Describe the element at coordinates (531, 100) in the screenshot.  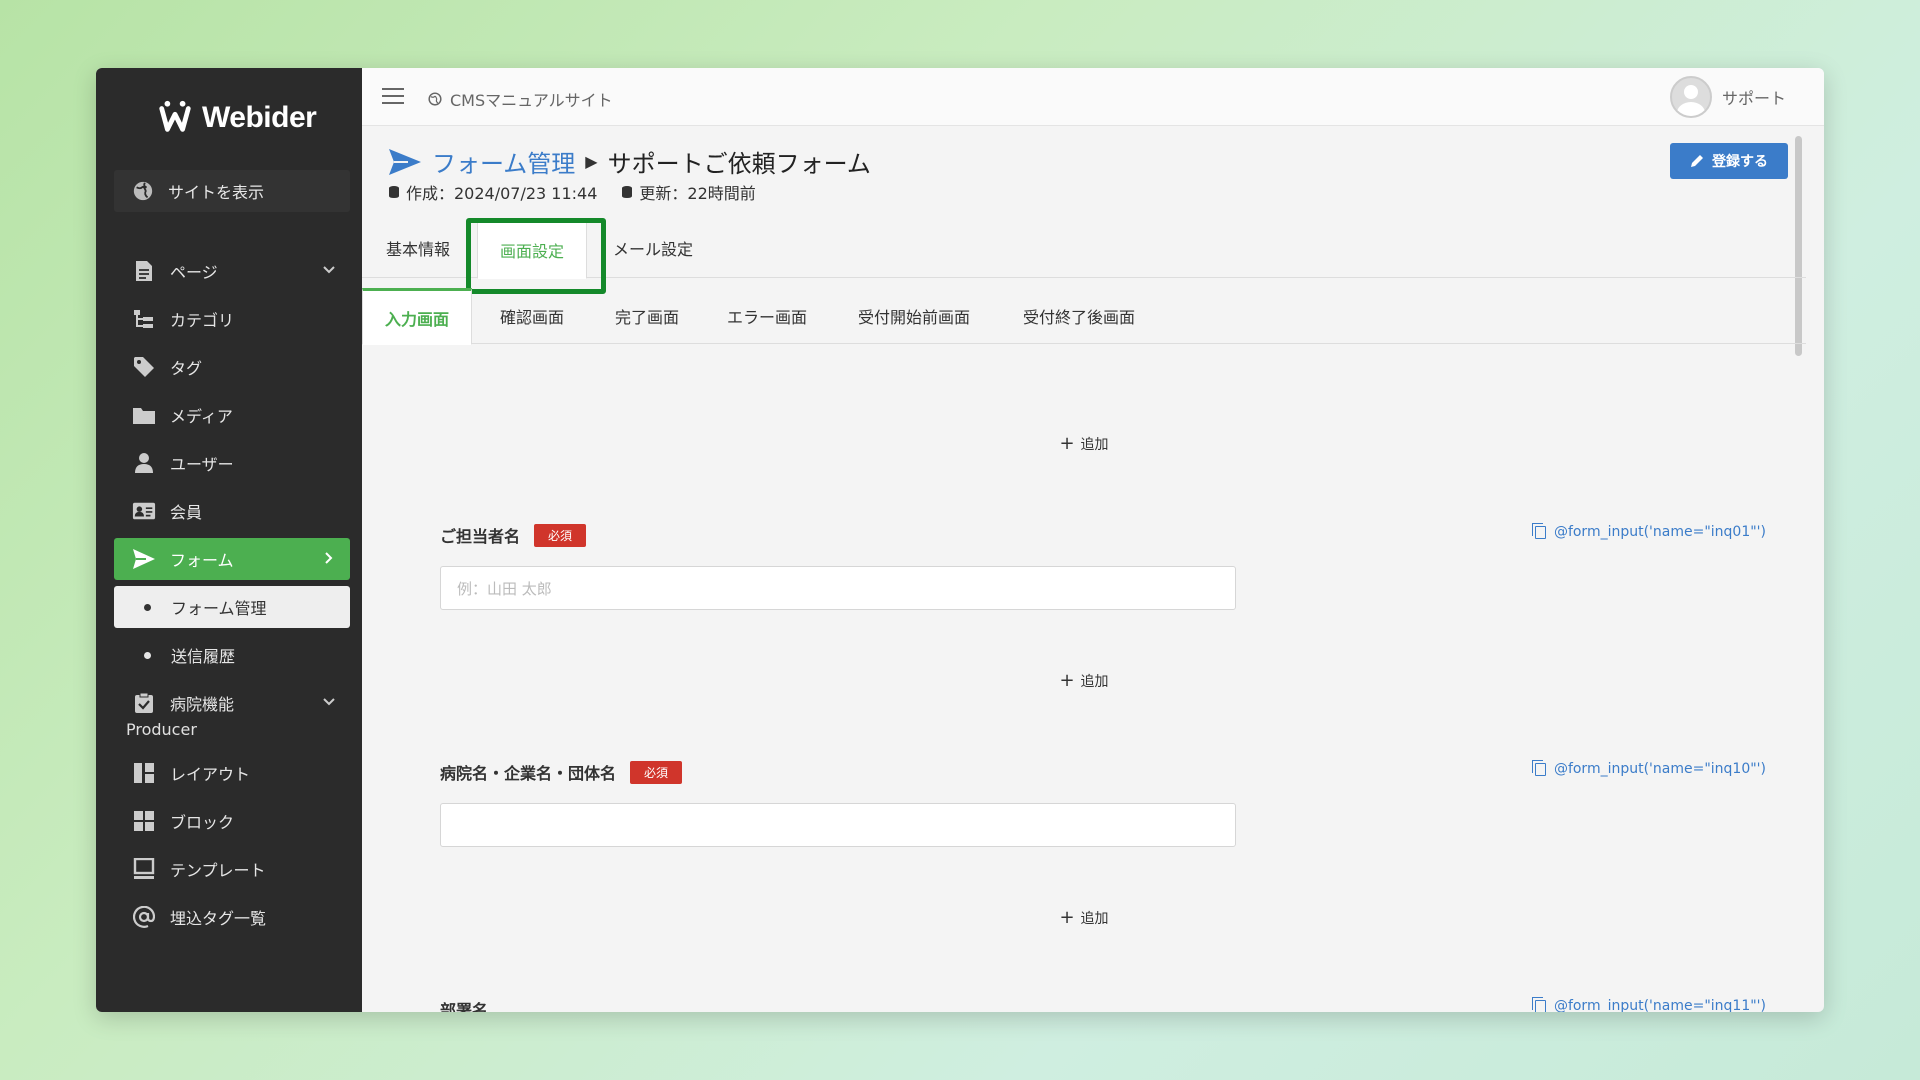
I see `site-name: CMSマニュアルサイト` at that location.